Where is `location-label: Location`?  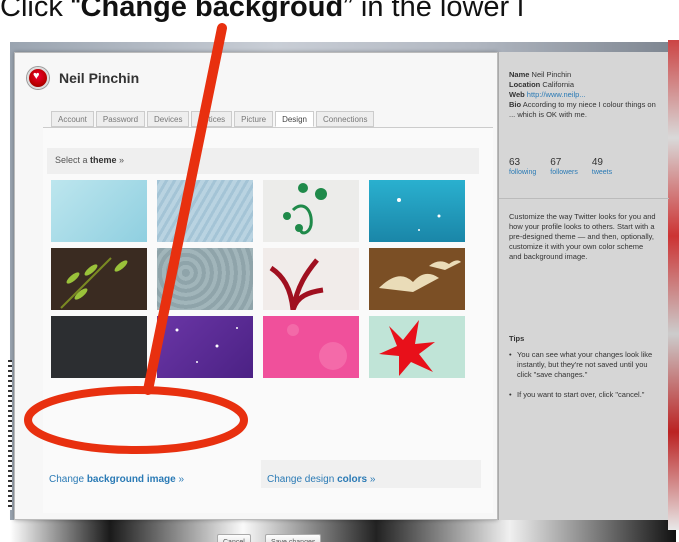 location-label: Location is located at coordinates (525, 84).